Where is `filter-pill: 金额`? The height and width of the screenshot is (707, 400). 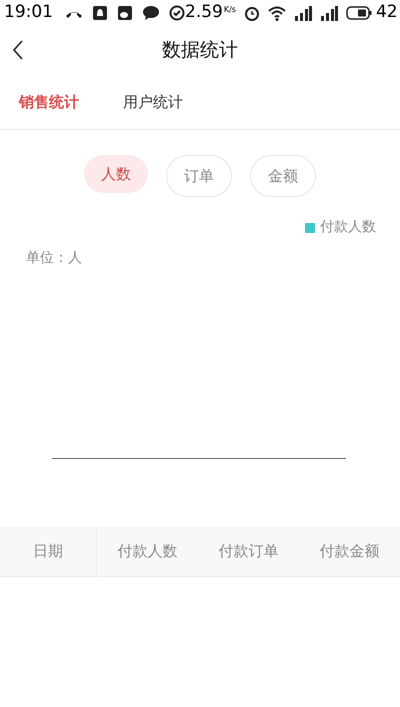 filter-pill: 金额 is located at coordinates (283, 176).